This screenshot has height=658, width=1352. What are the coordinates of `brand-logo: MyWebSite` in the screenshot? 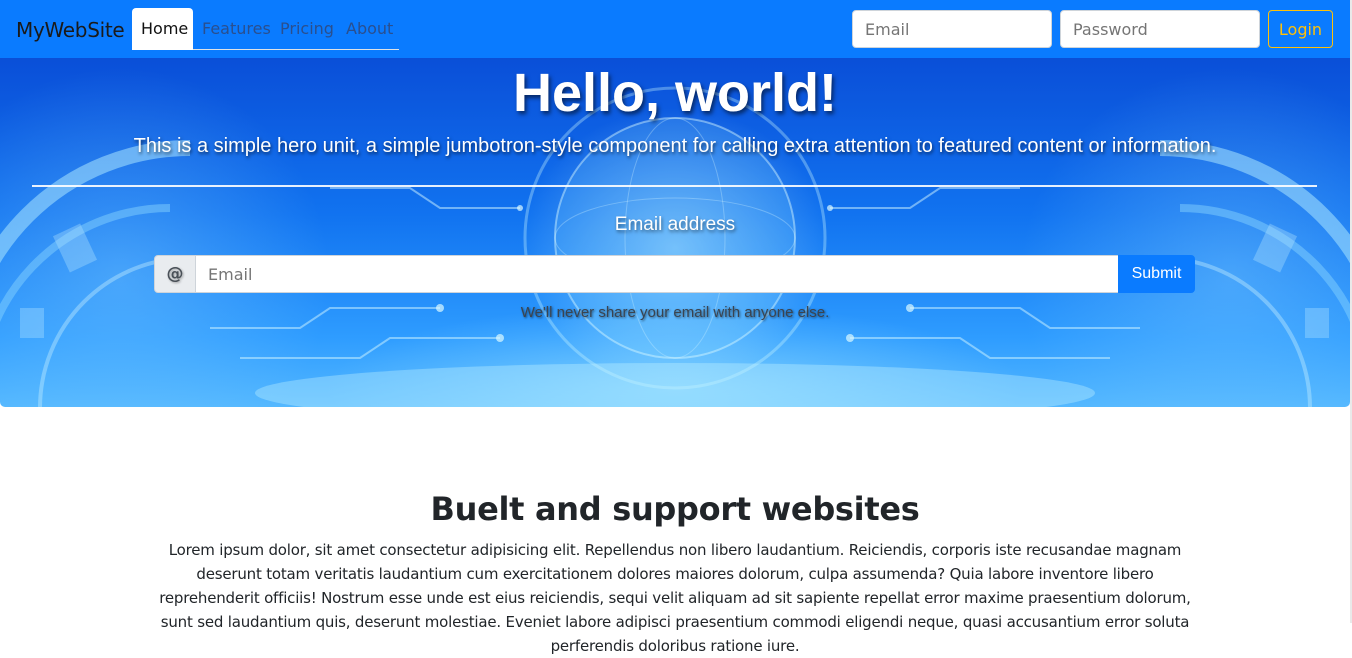 It's located at (70, 30).